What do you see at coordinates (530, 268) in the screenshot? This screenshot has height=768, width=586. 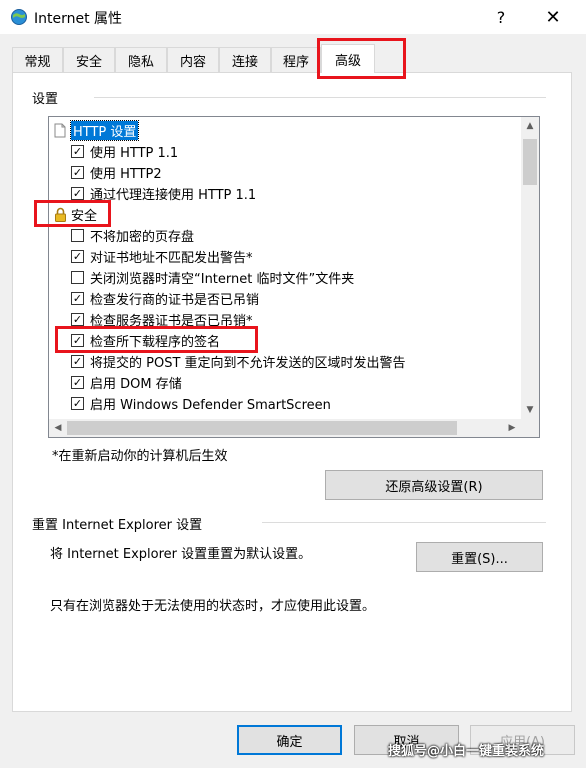 I see `vertical-scrollbar: ▲ ▼` at bounding box center [530, 268].